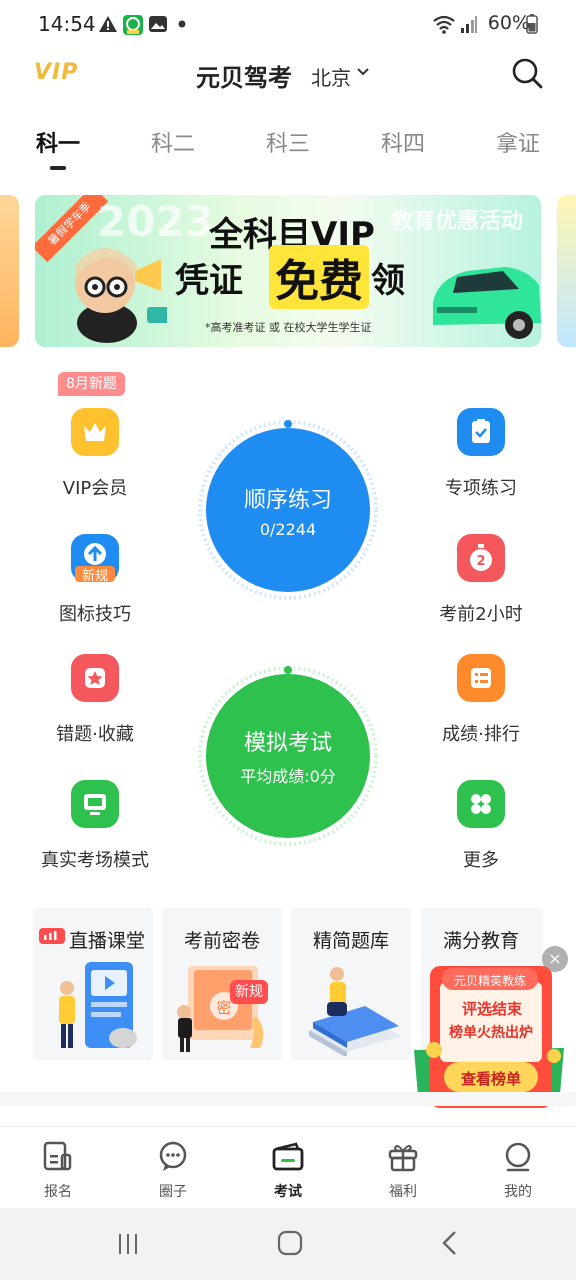 The image size is (576, 1280). I want to click on feature-icon-tips: 新规 图标技巧, so click(95, 580).